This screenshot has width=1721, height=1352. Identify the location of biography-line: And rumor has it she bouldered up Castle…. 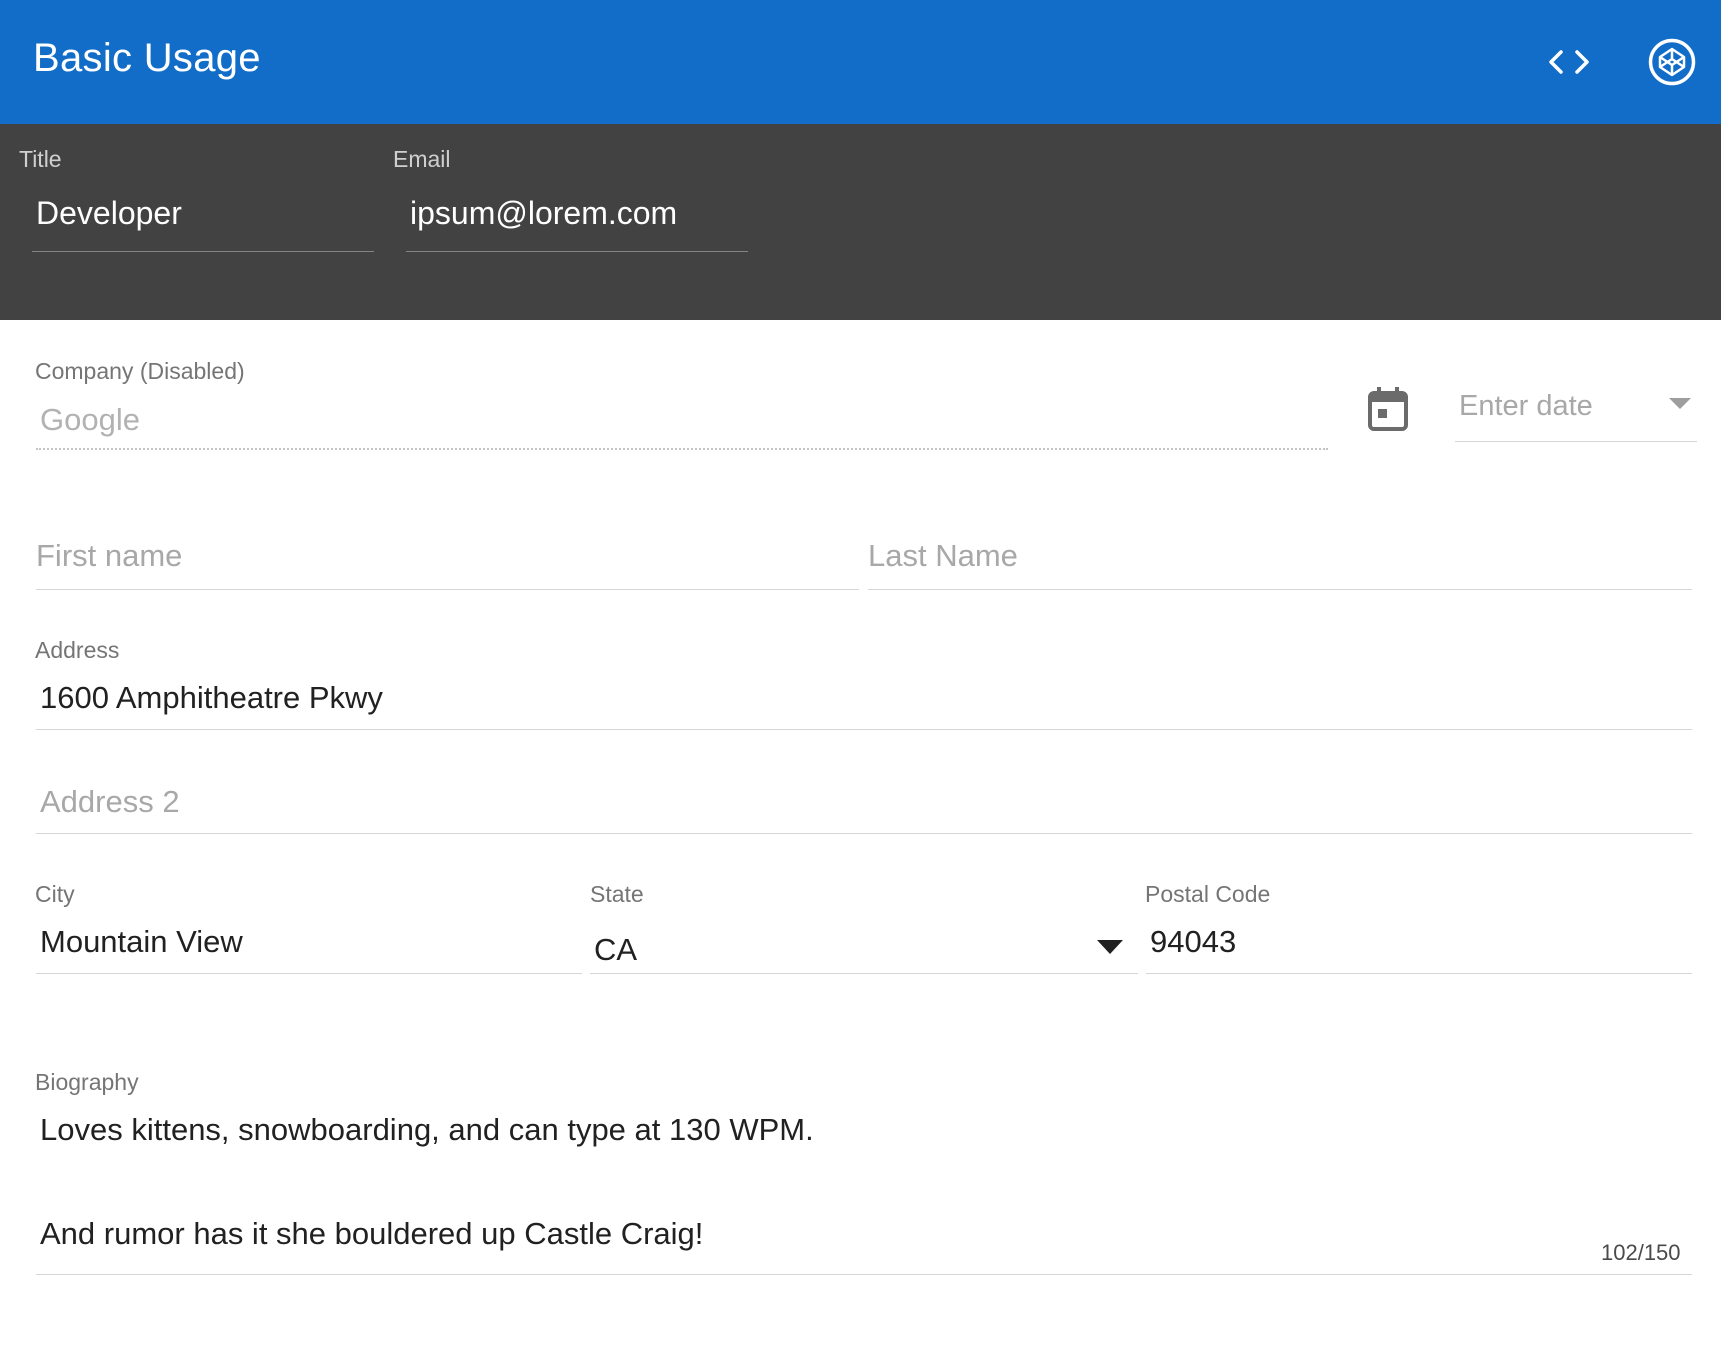
(372, 1233).